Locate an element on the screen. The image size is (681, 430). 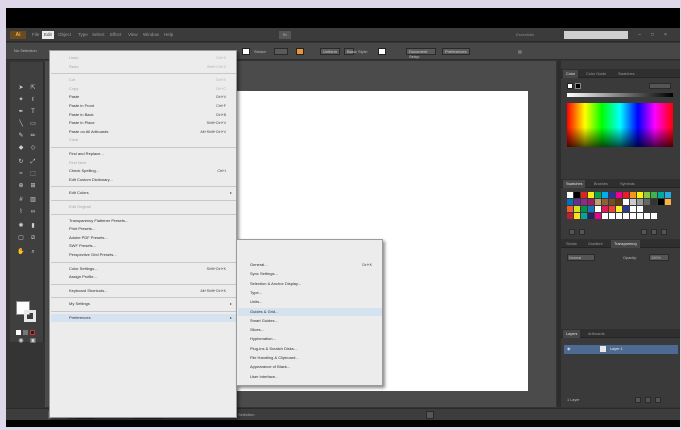
magic-wand-tool-icon: ✦ is located at coordinates (21, 100).